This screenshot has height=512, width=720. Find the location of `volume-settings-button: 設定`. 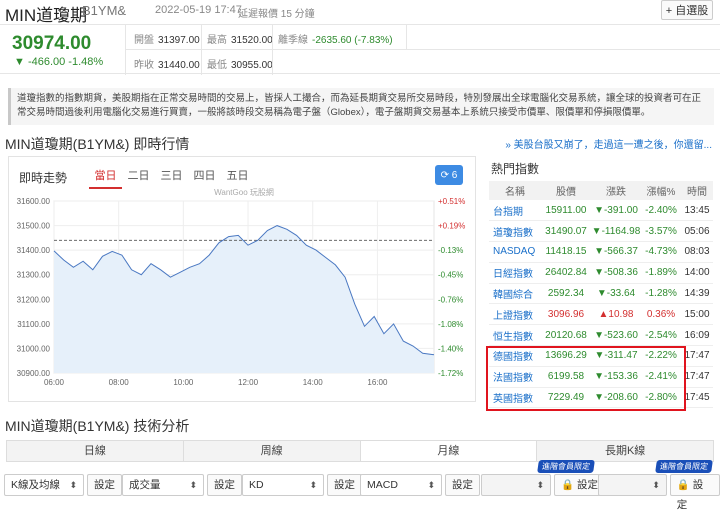

volume-settings-button: 設定 is located at coordinates (224, 485).